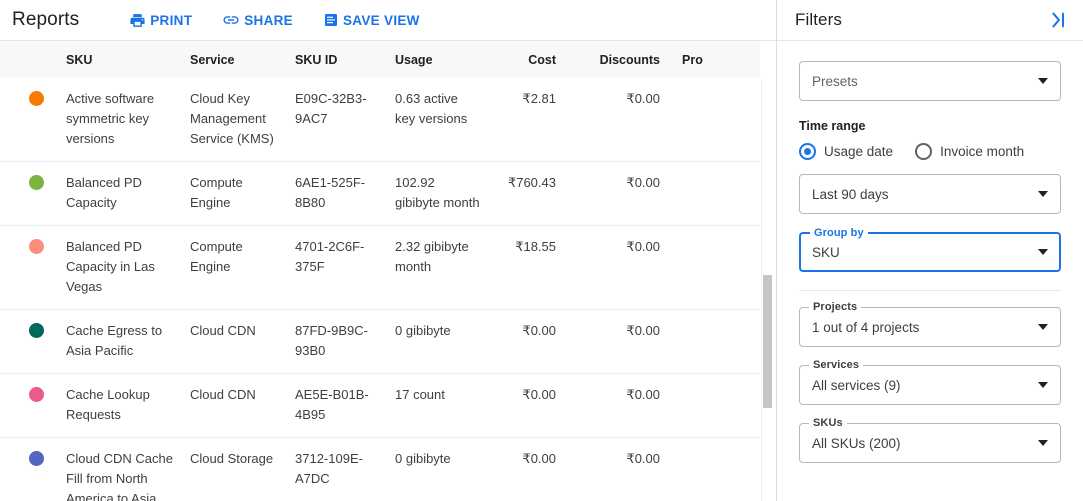 The width and height of the screenshot is (1083, 501). What do you see at coordinates (930, 81) in the screenshot?
I see `presets-select: Presets` at bounding box center [930, 81].